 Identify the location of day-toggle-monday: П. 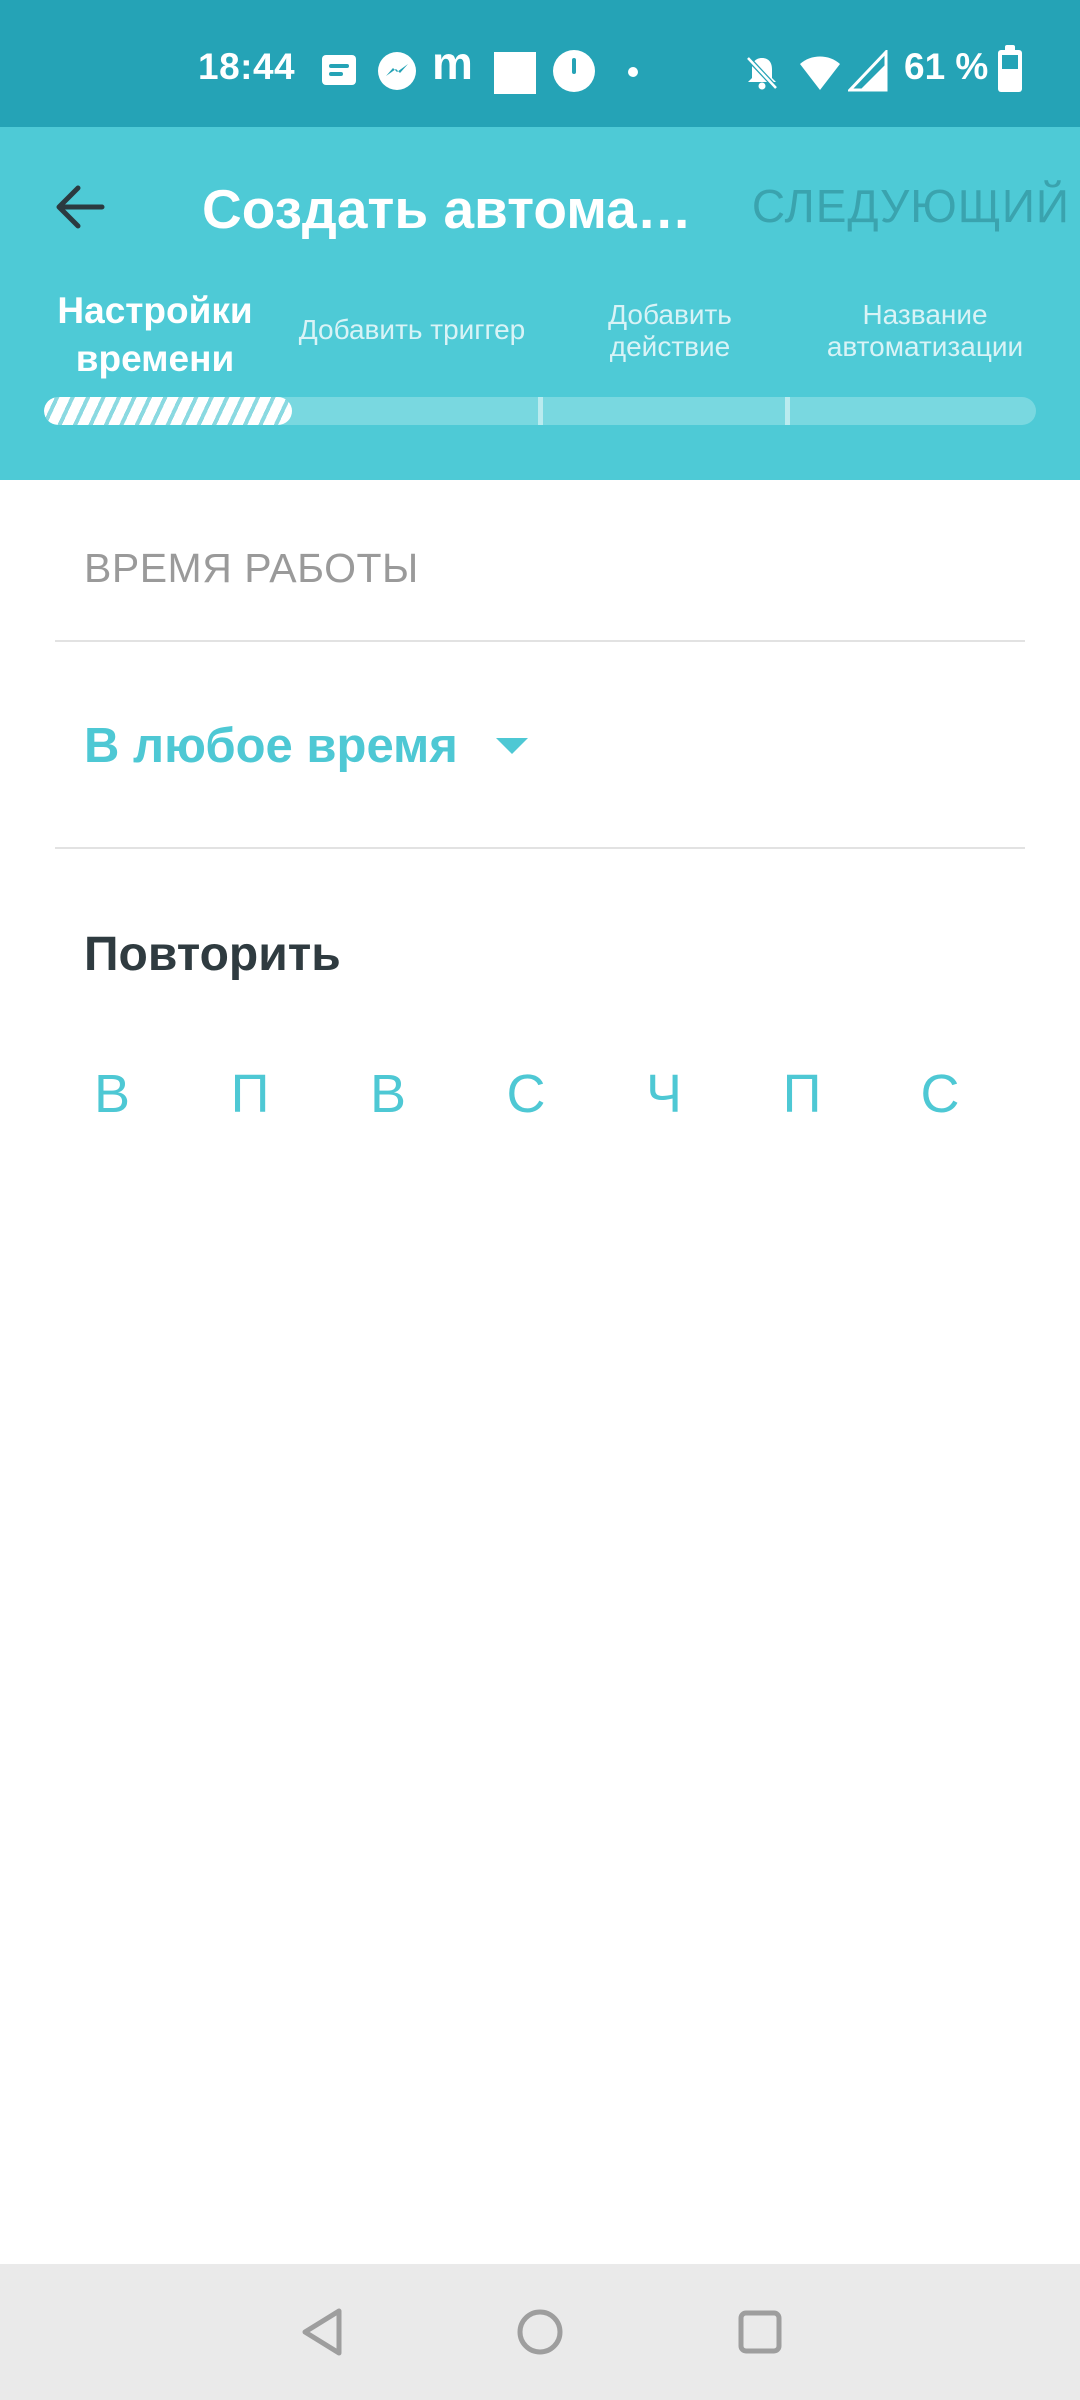
(250, 1103).